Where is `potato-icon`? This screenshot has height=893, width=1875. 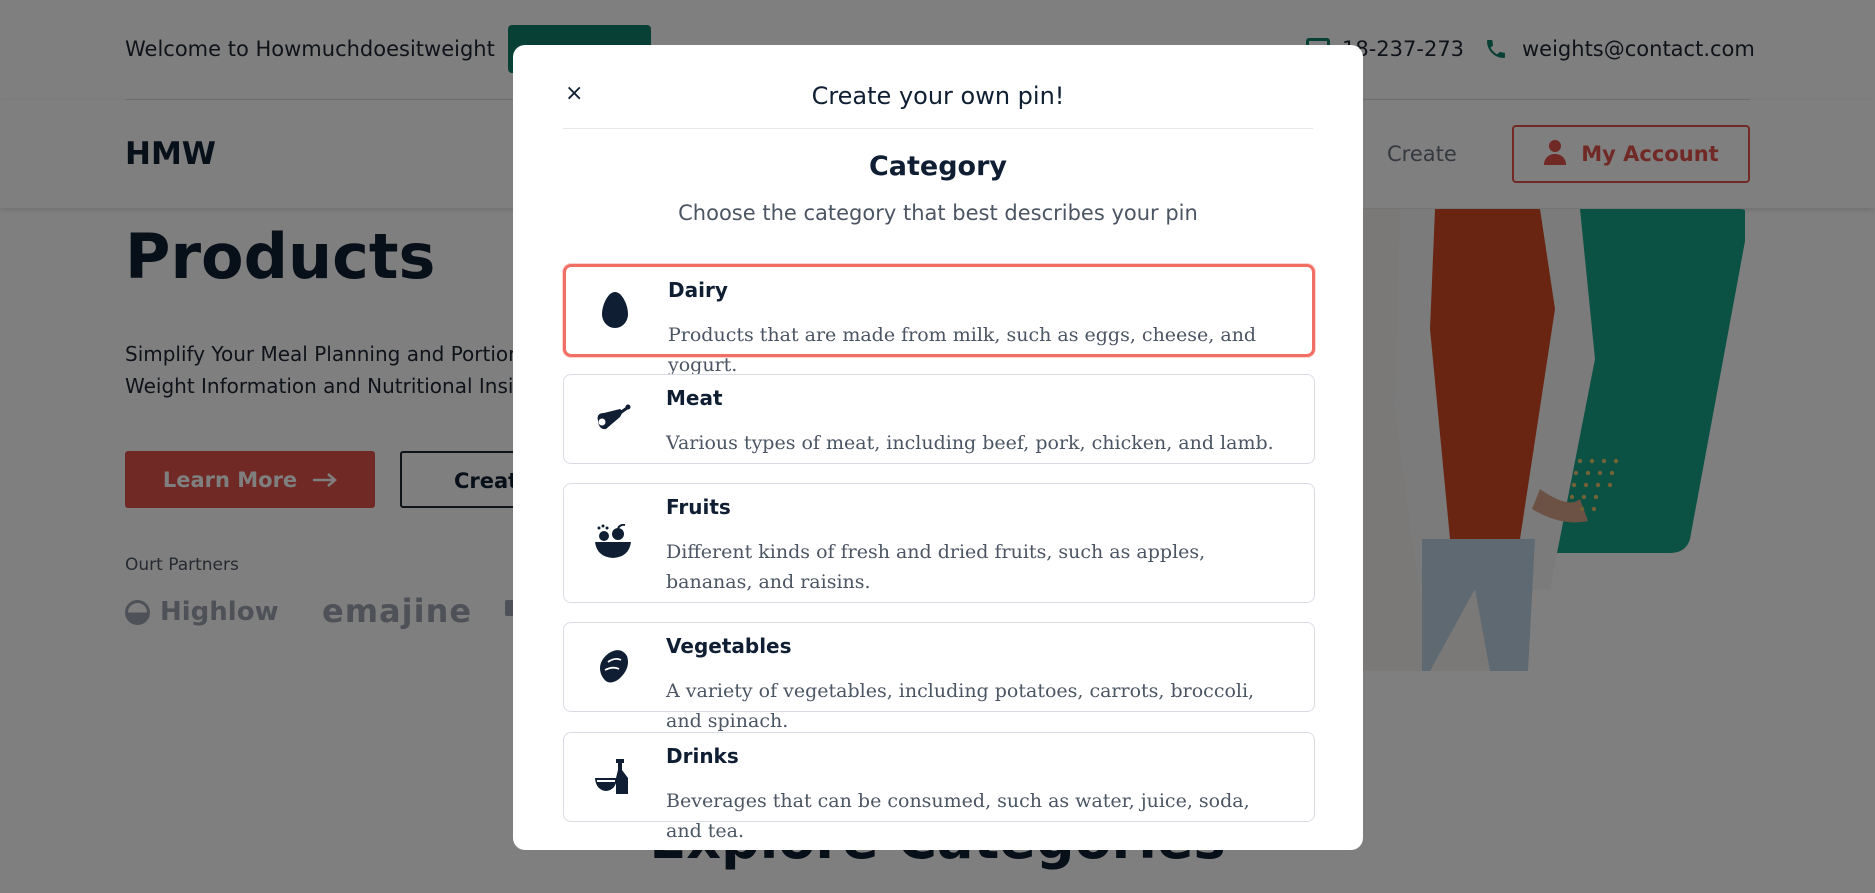
potato-icon is located at coordinates (613, 667).